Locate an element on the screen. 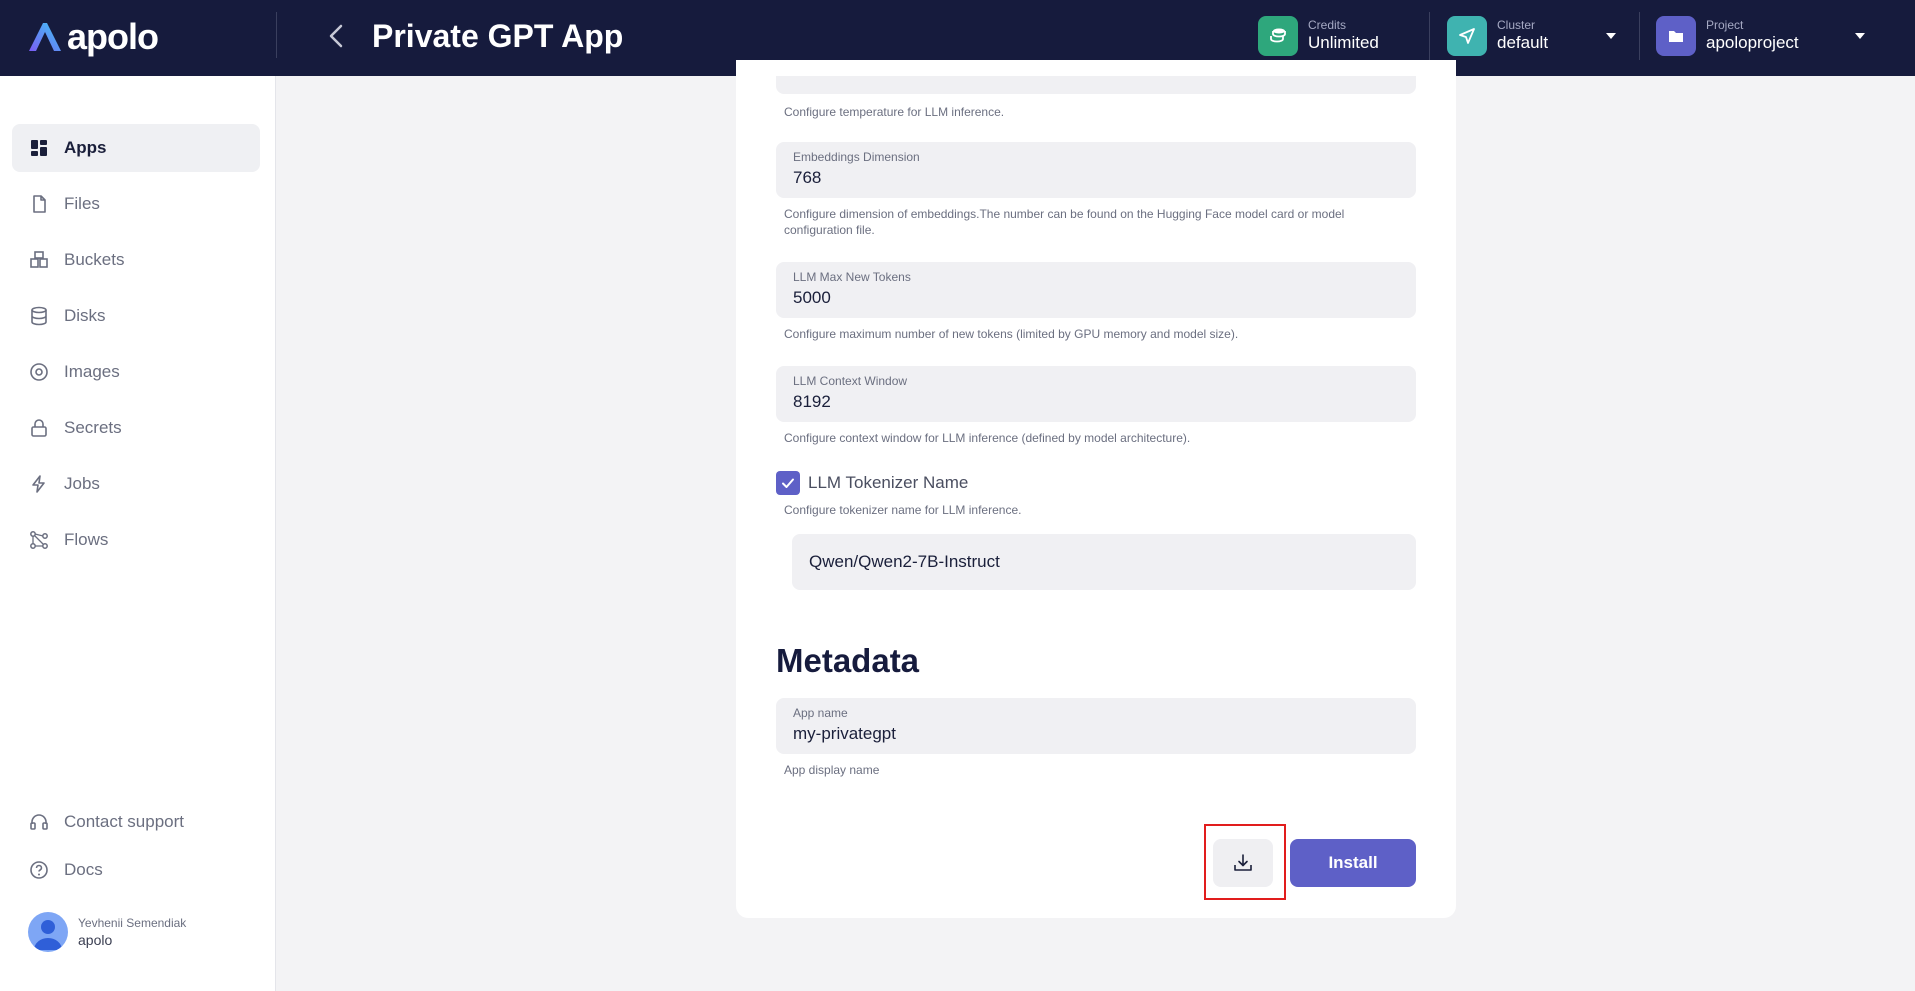 The height and width of the screenshot is (991, 1915). credits-label: Credits is located at coordinates (1327, 25).